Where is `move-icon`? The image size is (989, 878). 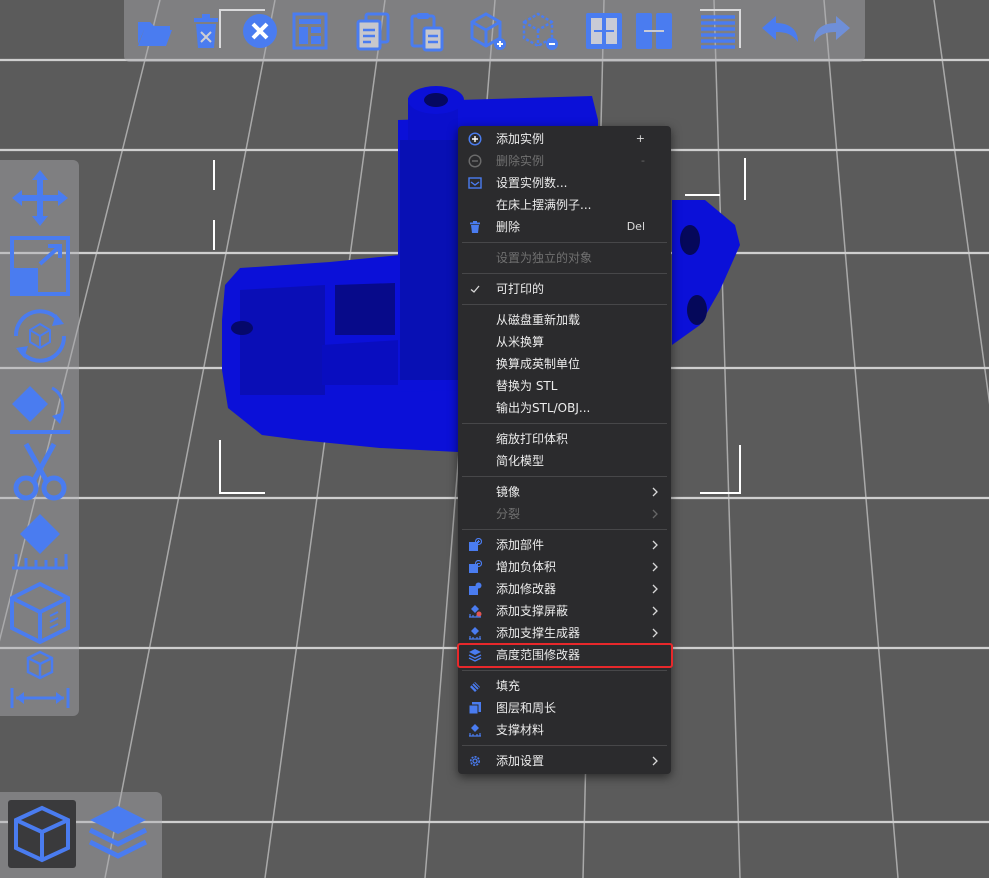
move-icon is located at coordinates (40, 198).